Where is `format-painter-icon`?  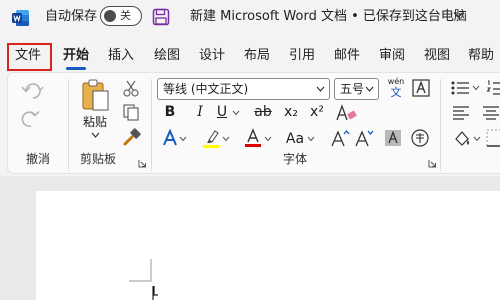
format-painter-icon is located at coordinates (132, 137).